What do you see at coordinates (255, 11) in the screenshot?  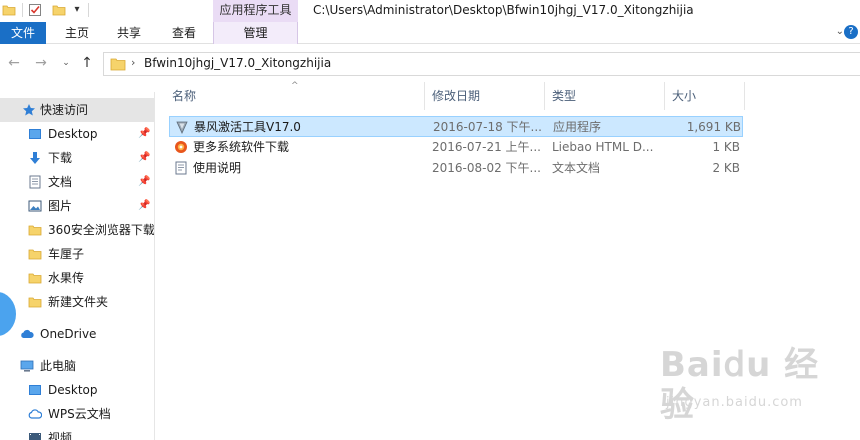 I see `context-tab-group-title: 应用程序工具` at bounding box center [255, 11].